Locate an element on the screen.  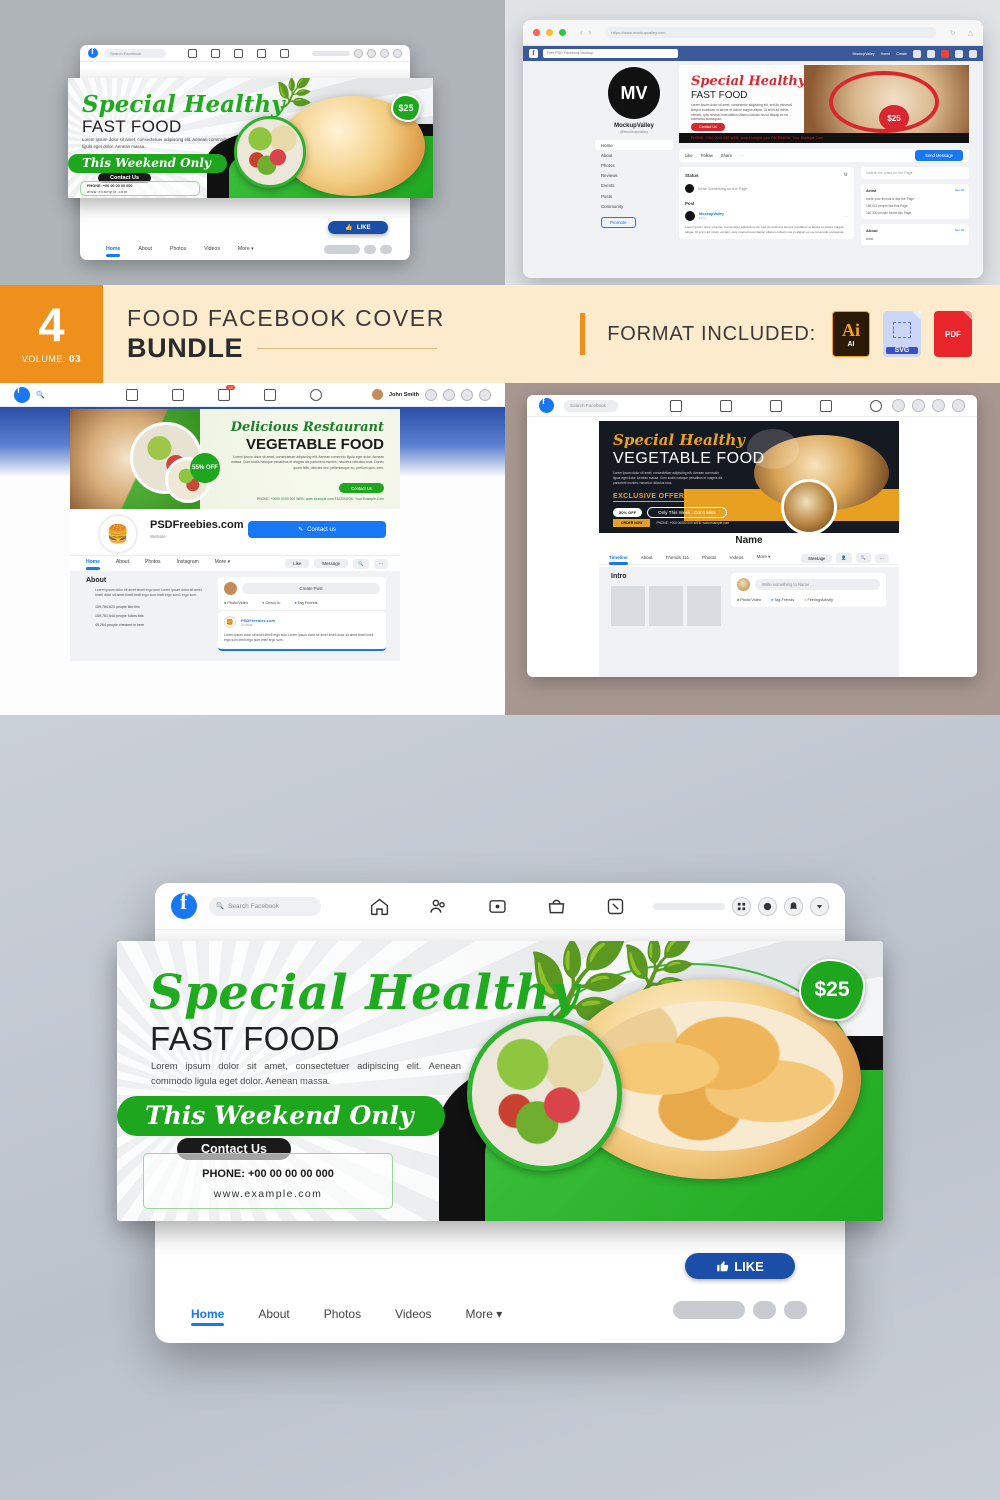
sidebar-item-reviews: Reviews is located at coordinates (634, 176).